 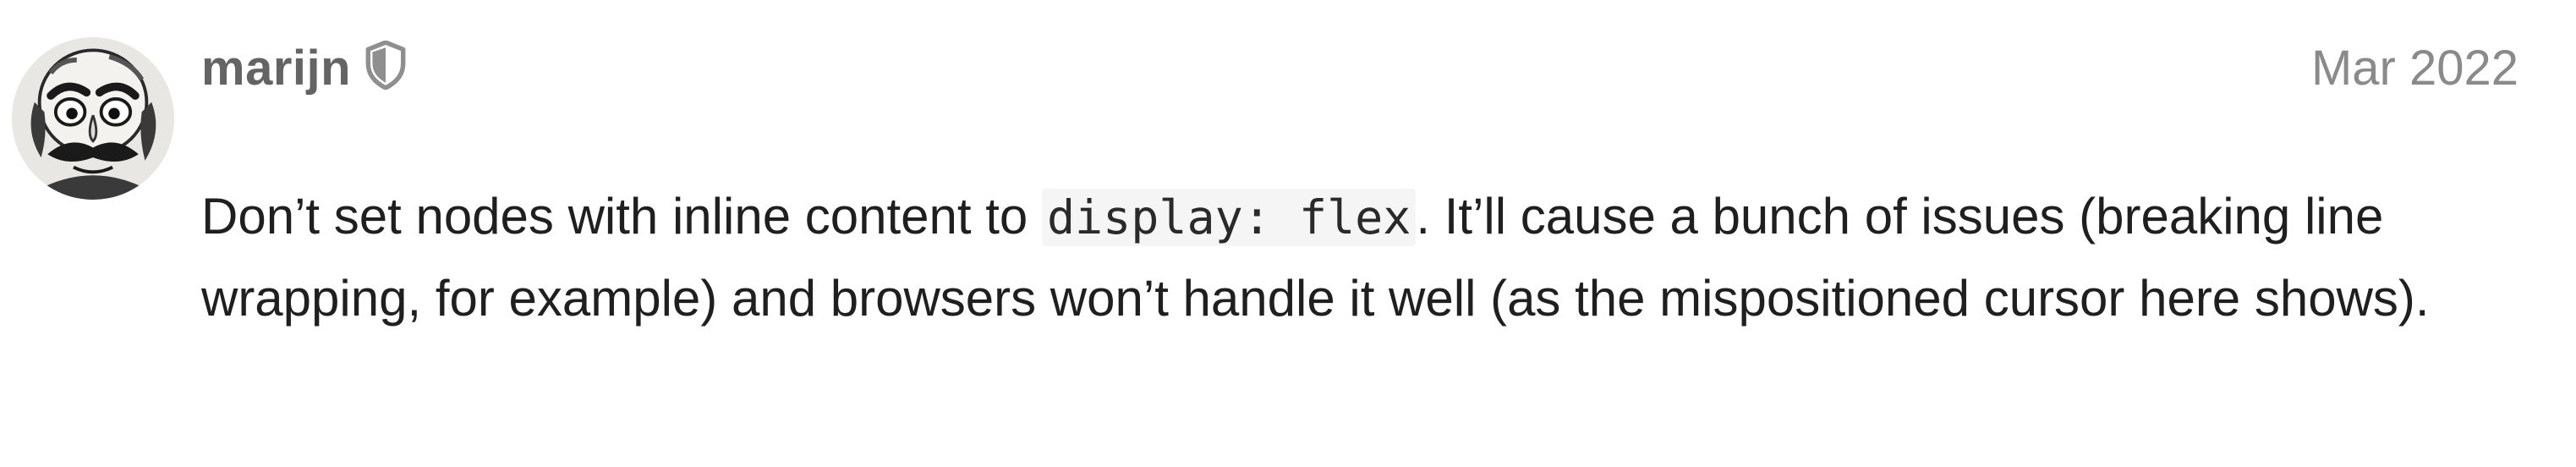 What do you see at coordinates (1368, 67) in the screenshot?
I see `post-meta: marijn Mar 2022` at bounding box center [1368, 67].